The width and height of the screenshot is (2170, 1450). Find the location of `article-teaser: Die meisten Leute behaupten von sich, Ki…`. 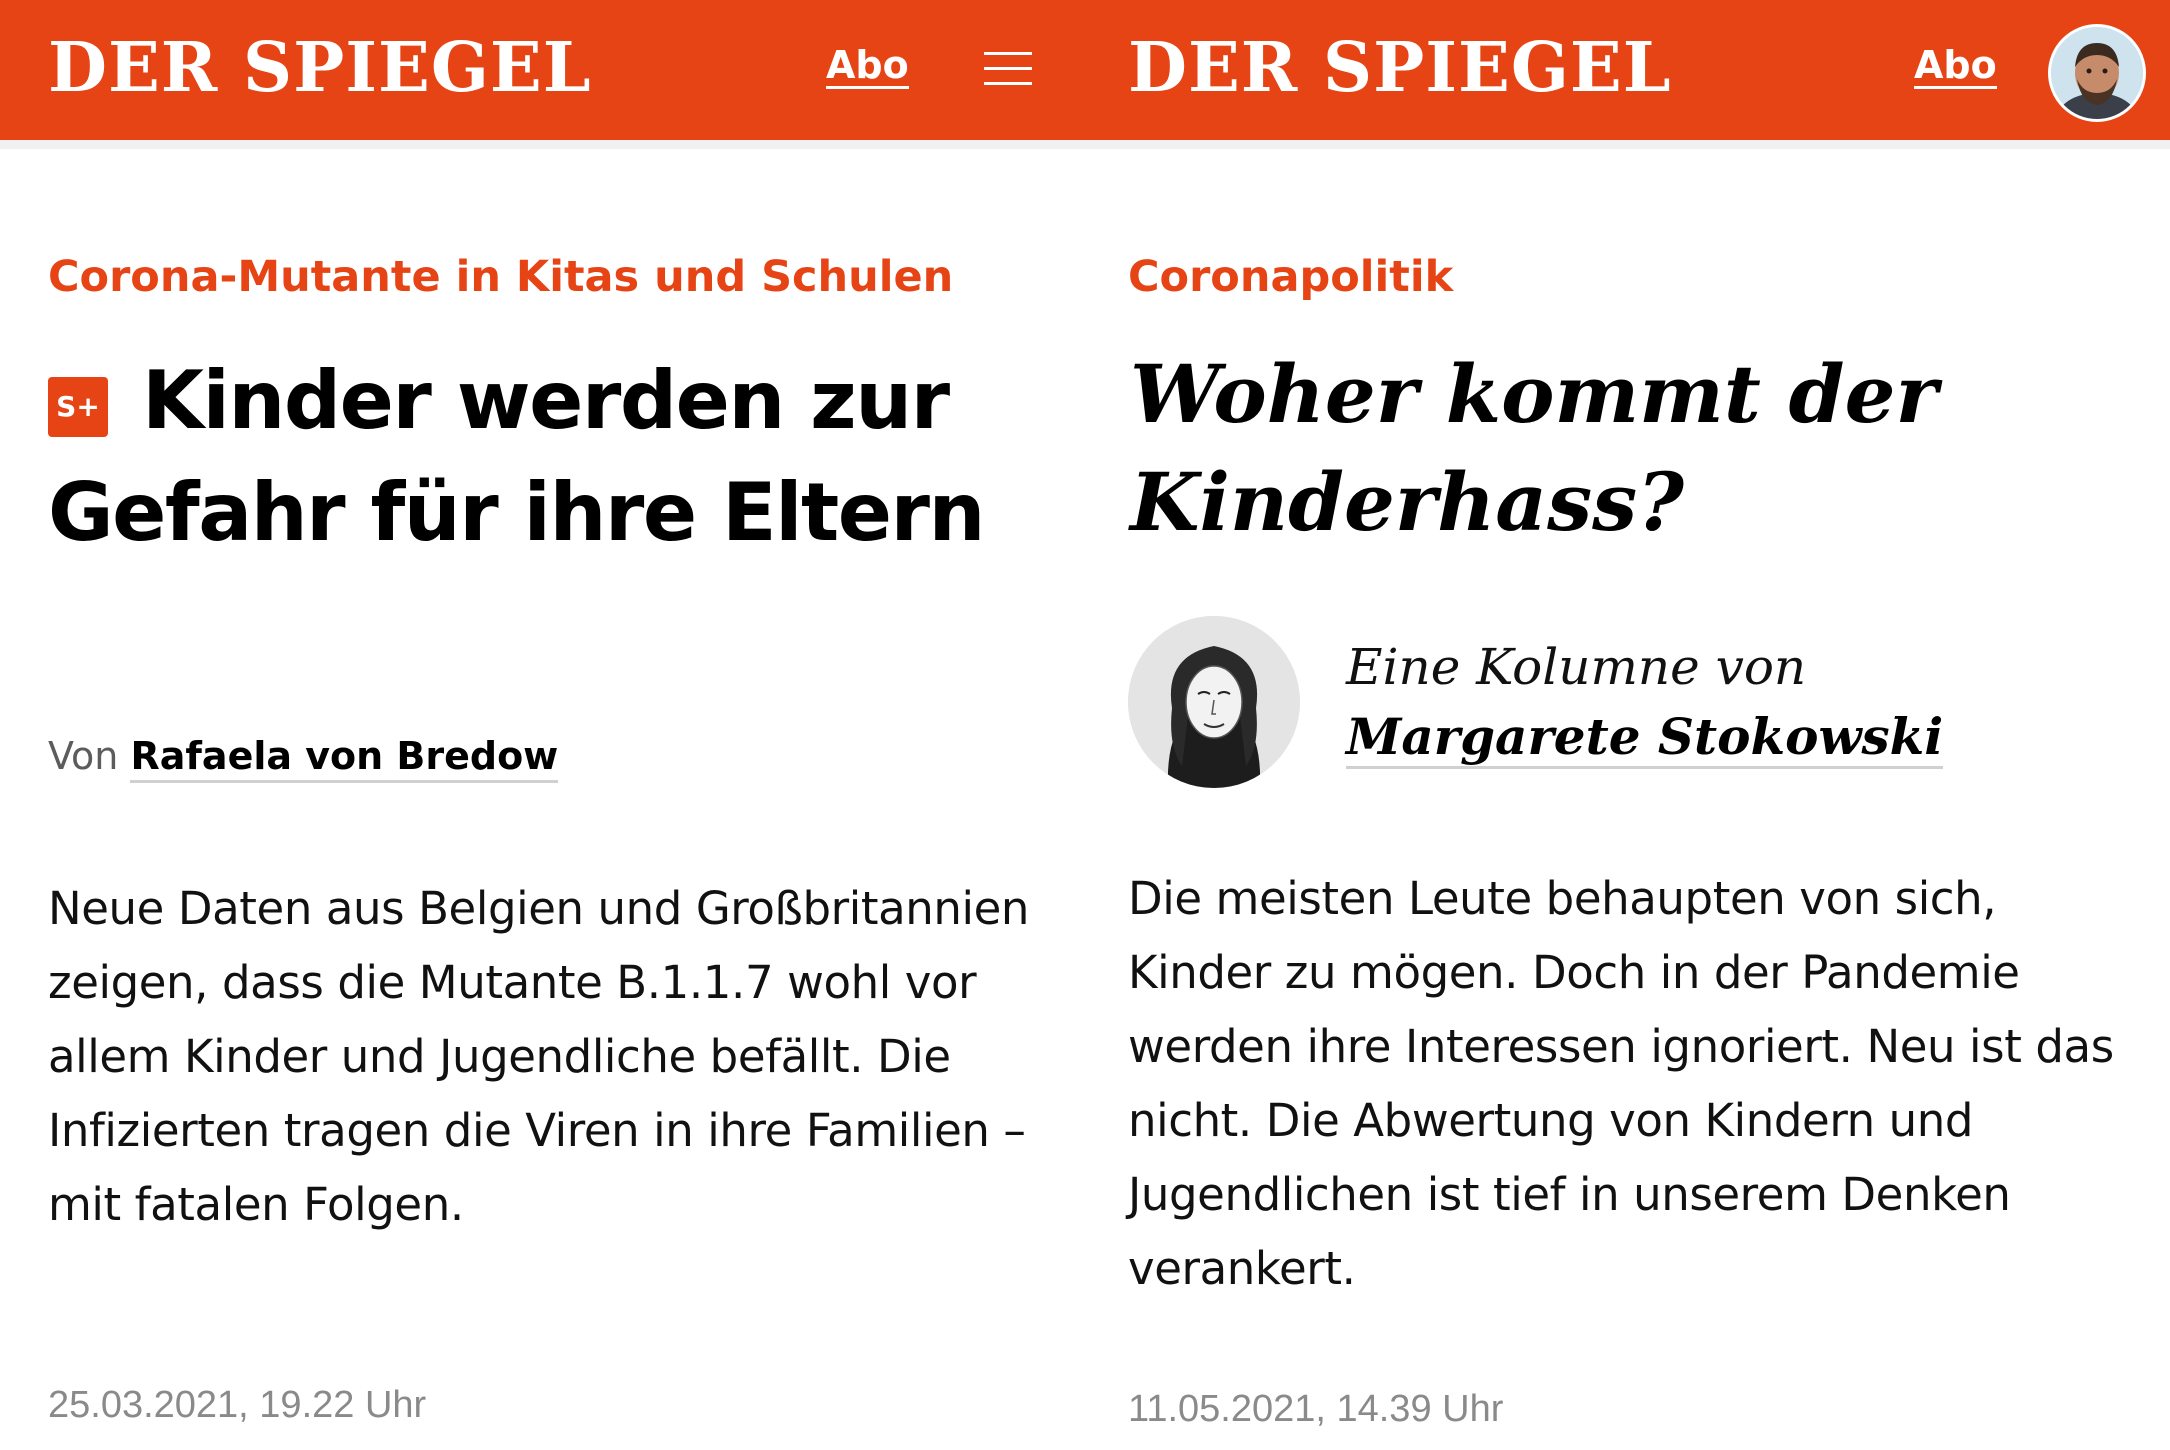

article-teaser: Die meisten Leute behaupten von sich, Ki… is located at coordinates (1621, 1083).